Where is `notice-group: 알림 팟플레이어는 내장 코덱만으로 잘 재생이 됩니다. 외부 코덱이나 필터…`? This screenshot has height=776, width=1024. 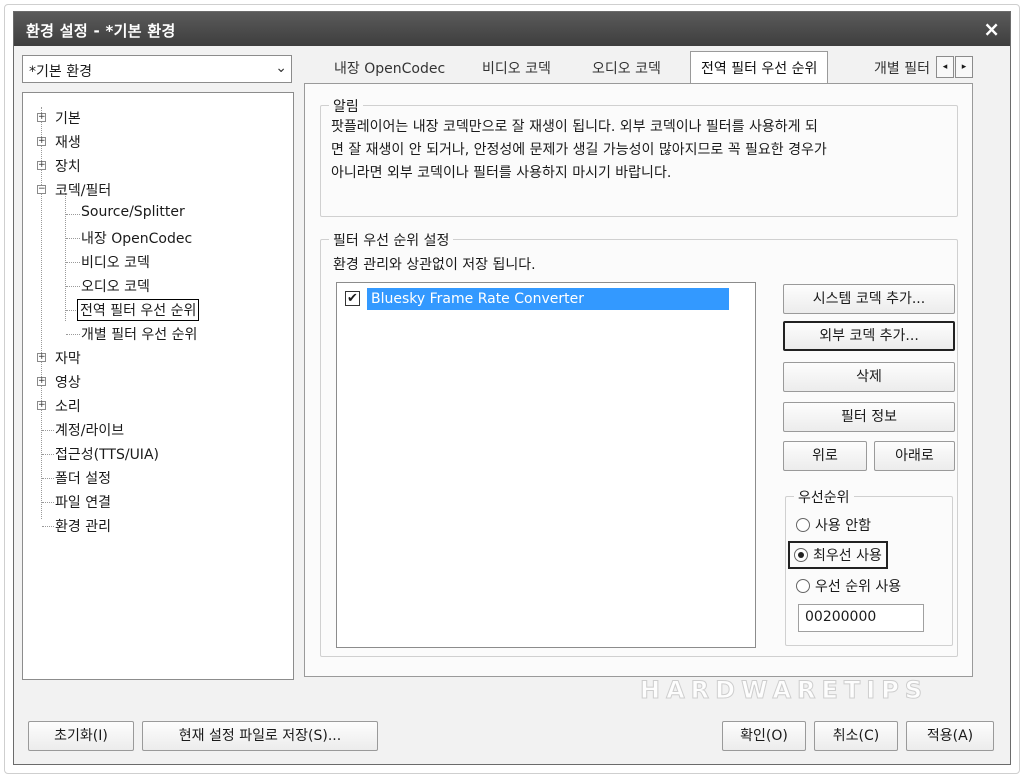
notice-group: 알림 팟플레이어는 내장 코덱만으로 잘 재생이 됩니다. 외부 코덱이나 필터… is located at coordinates (639, 156).